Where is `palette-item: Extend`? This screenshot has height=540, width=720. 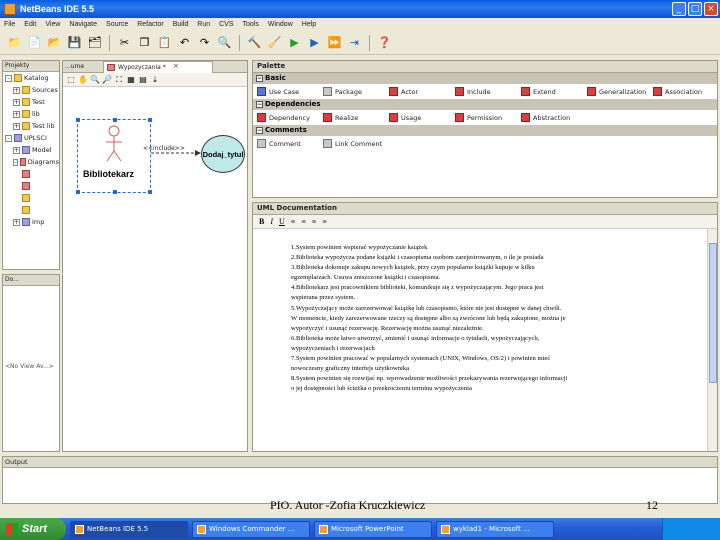
palette-item: Extend is located at coordinates (550, 91).